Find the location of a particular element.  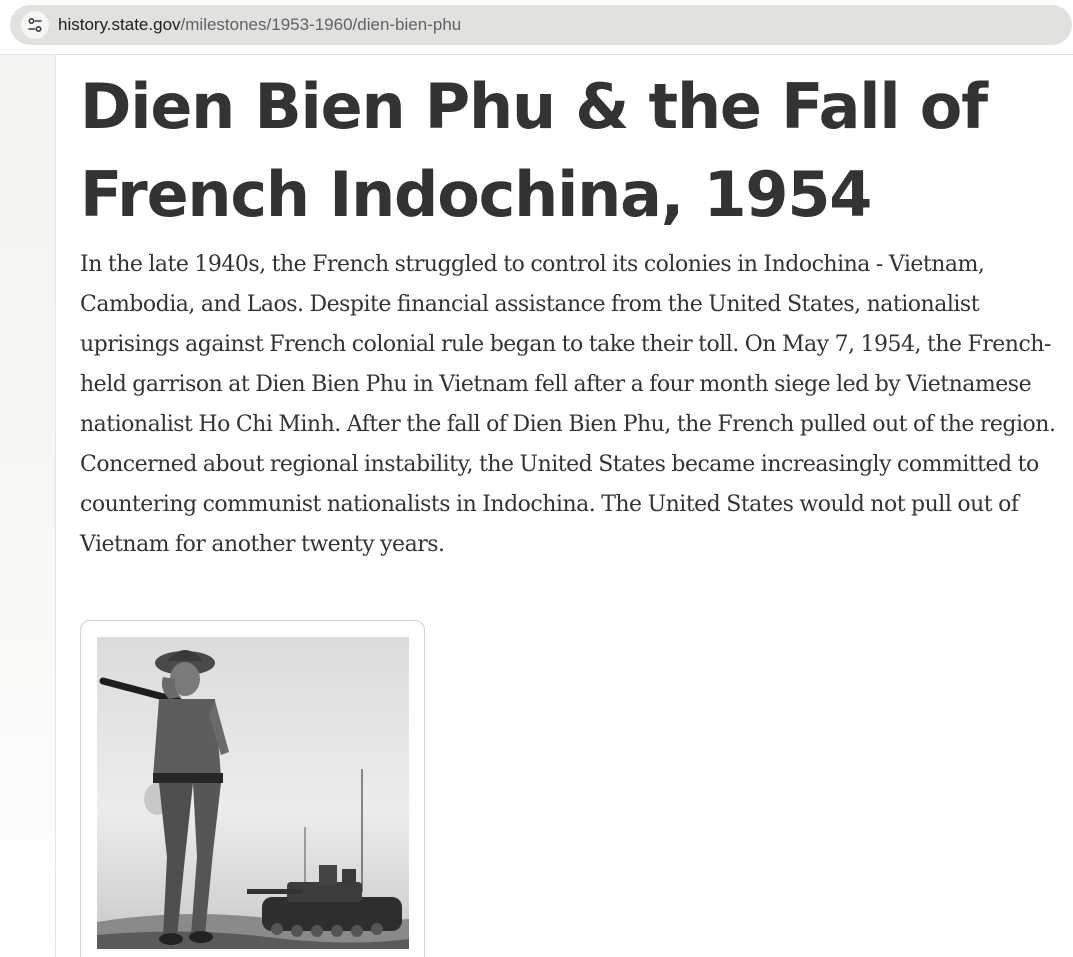

photo-image is located at coordinates (253, 793).